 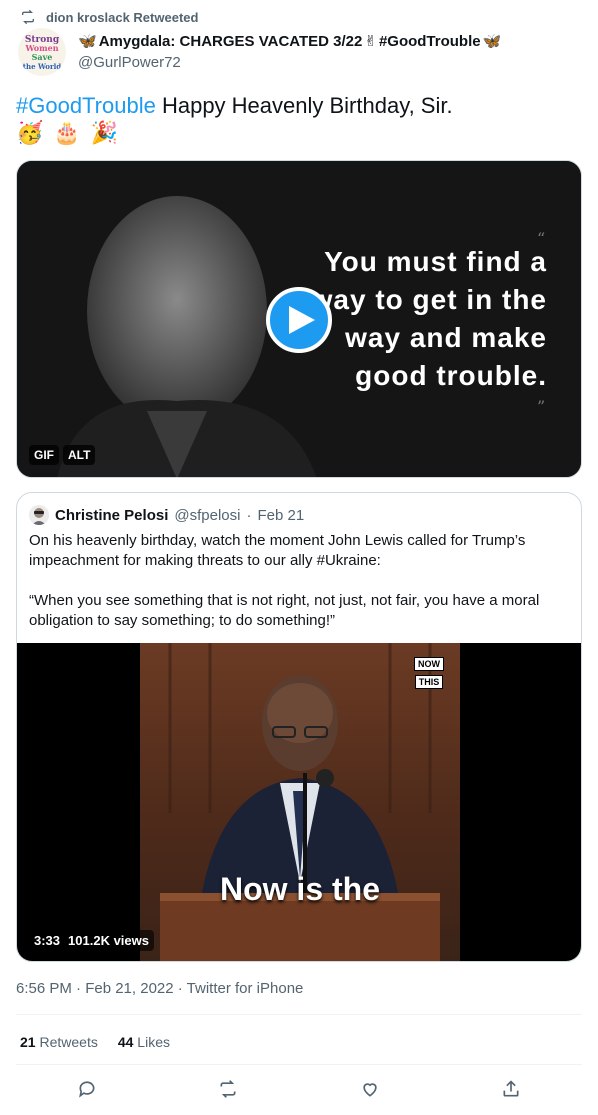 What do you see at coordinates (435, 261) in the screenshot?
I see `quote-line: You must find a` at bounding box center [435, 261].